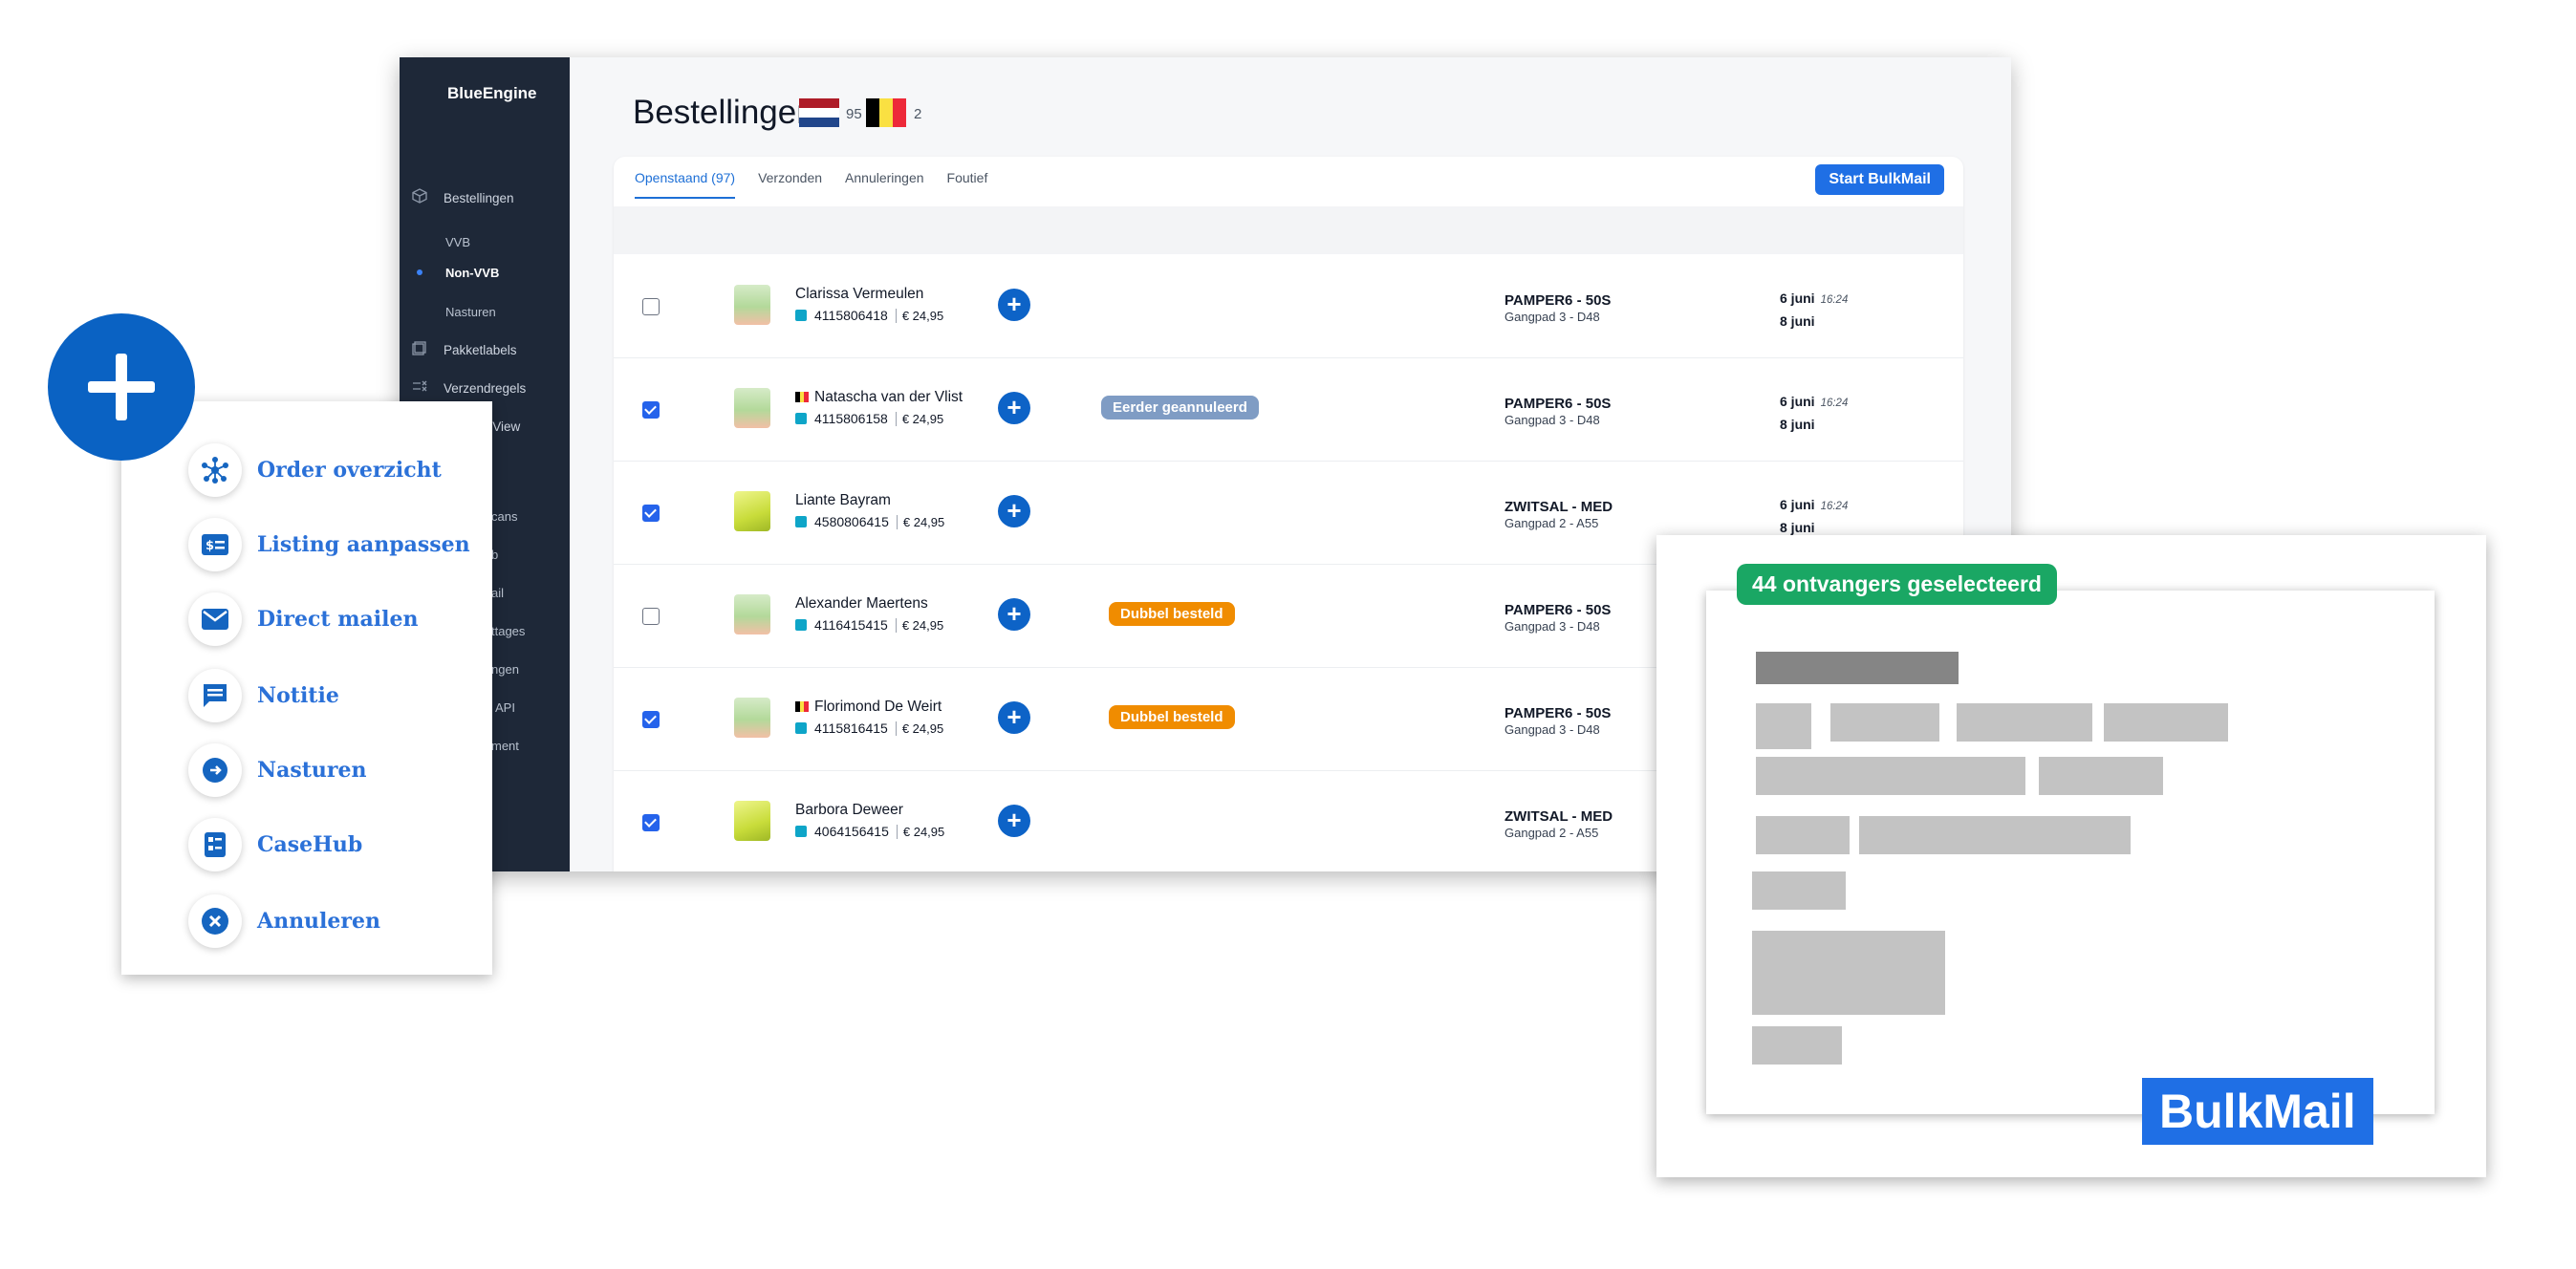  What do you see at coordinates (854, 114) in the screenshot?
I see `nl-count: 95` at bounding box center [854, 114].